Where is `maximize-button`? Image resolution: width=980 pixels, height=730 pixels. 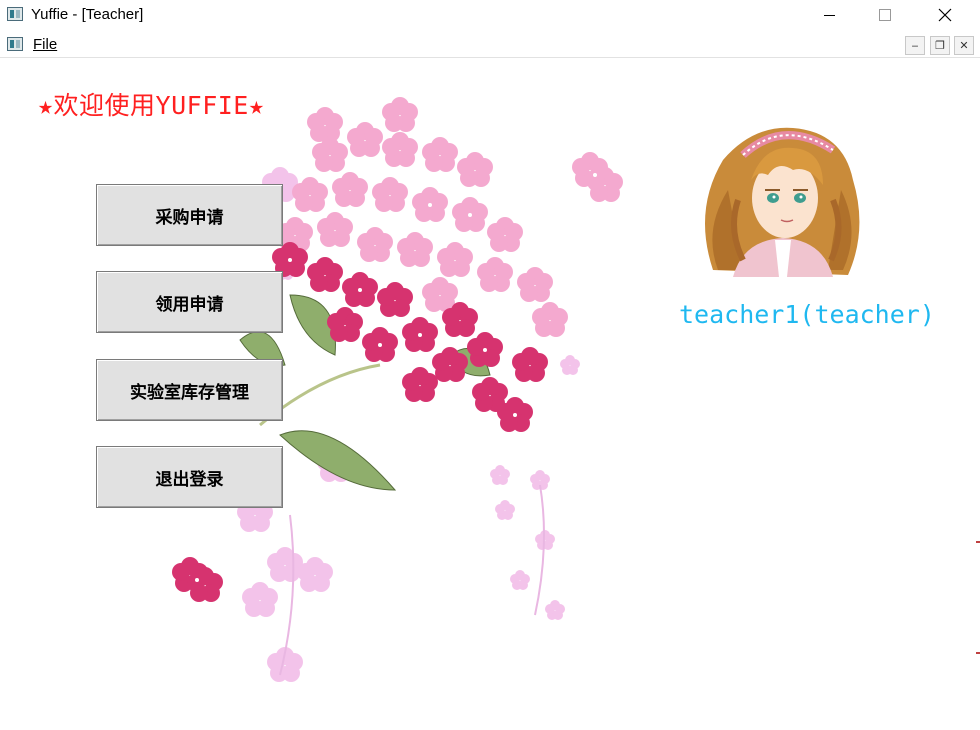
maximize-button is located at coordinates (885, 15).